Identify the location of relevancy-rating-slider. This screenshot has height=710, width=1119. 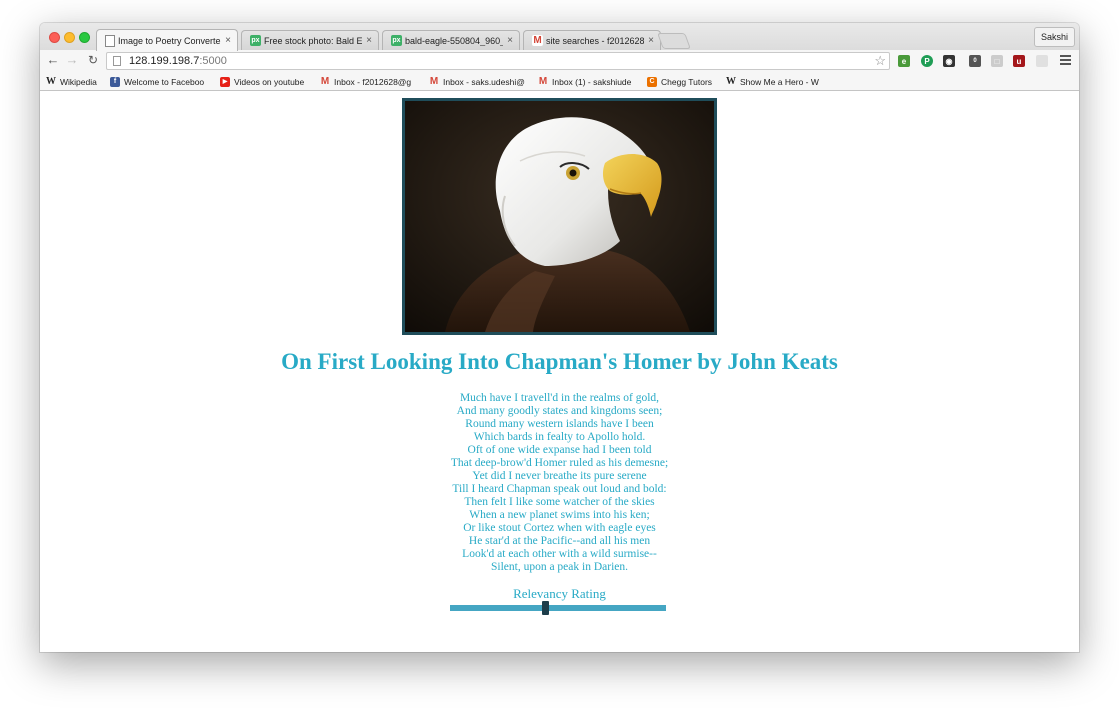
(558, 608).